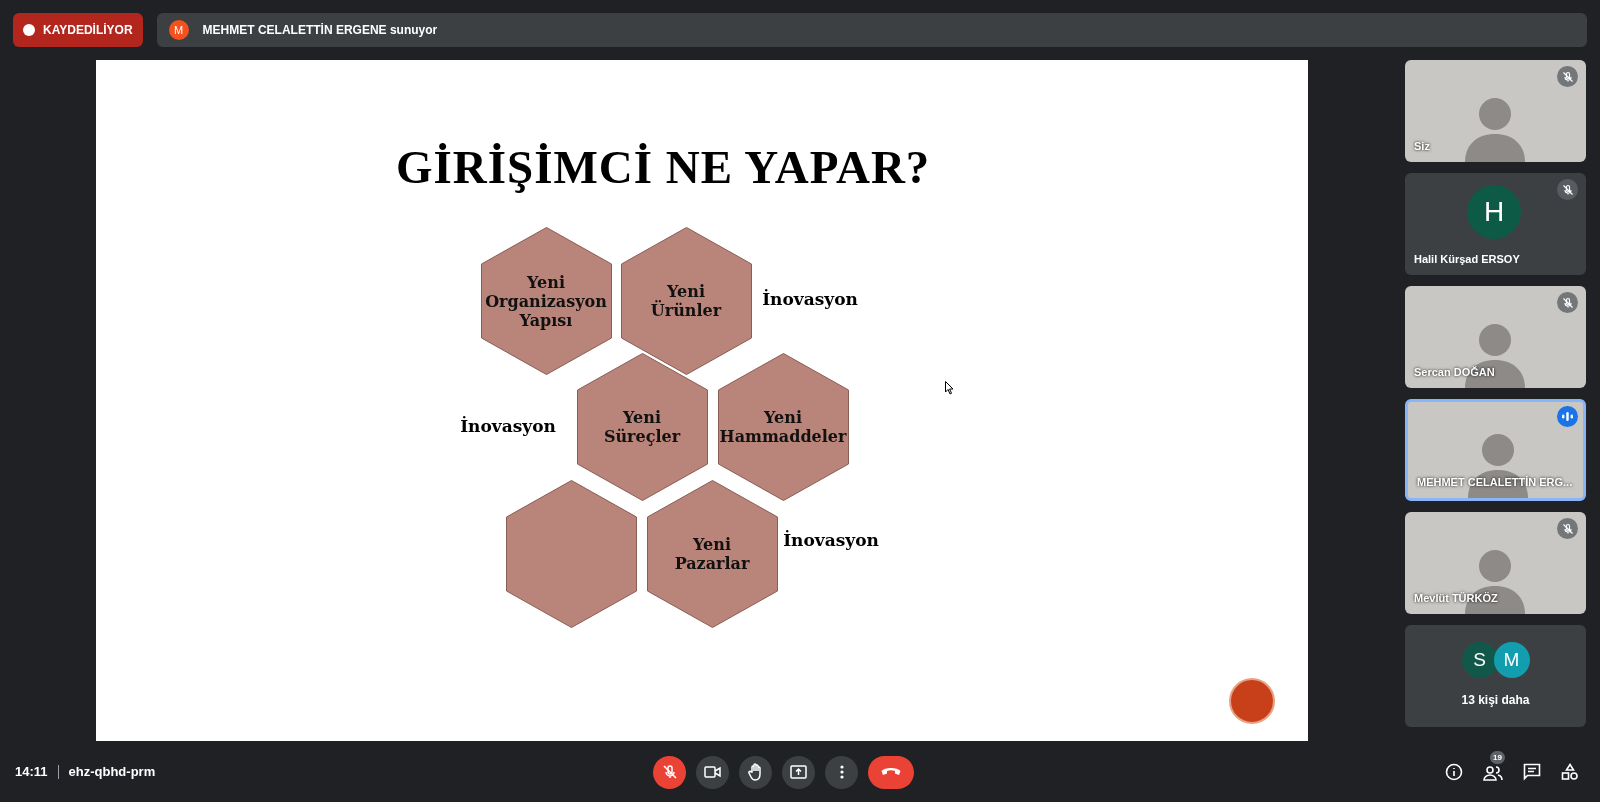 The image size is (1600, 802). I want to click on more-options-button, so click(841, 772).